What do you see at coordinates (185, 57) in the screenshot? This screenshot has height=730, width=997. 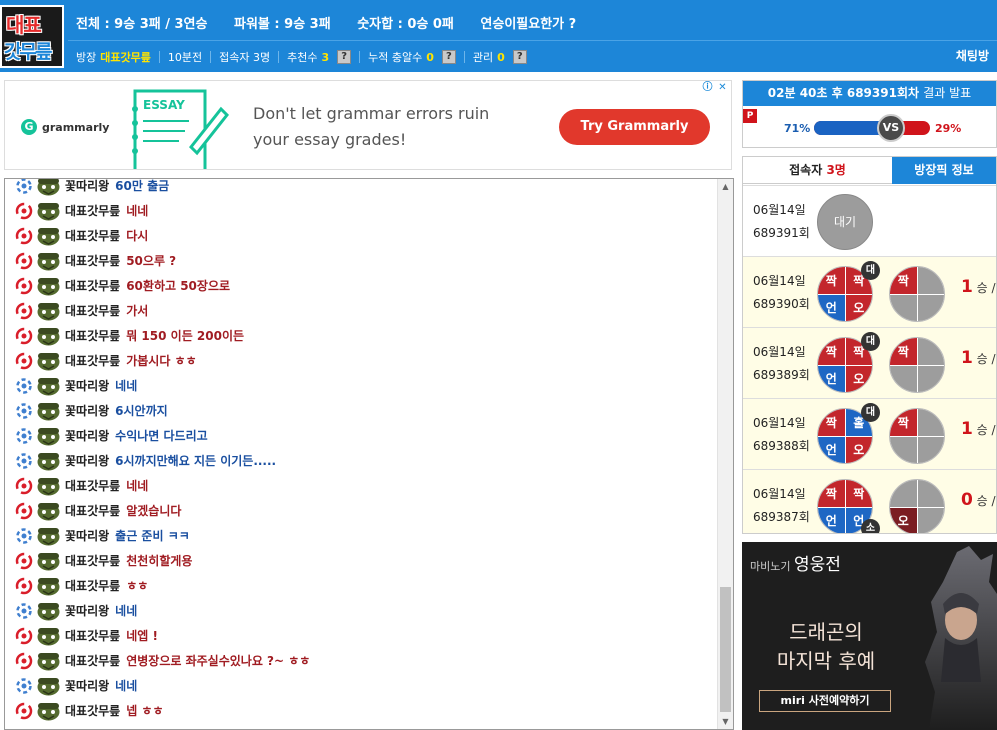 I see `room-created-ago: 10분전` at bounding box center [185, 57].